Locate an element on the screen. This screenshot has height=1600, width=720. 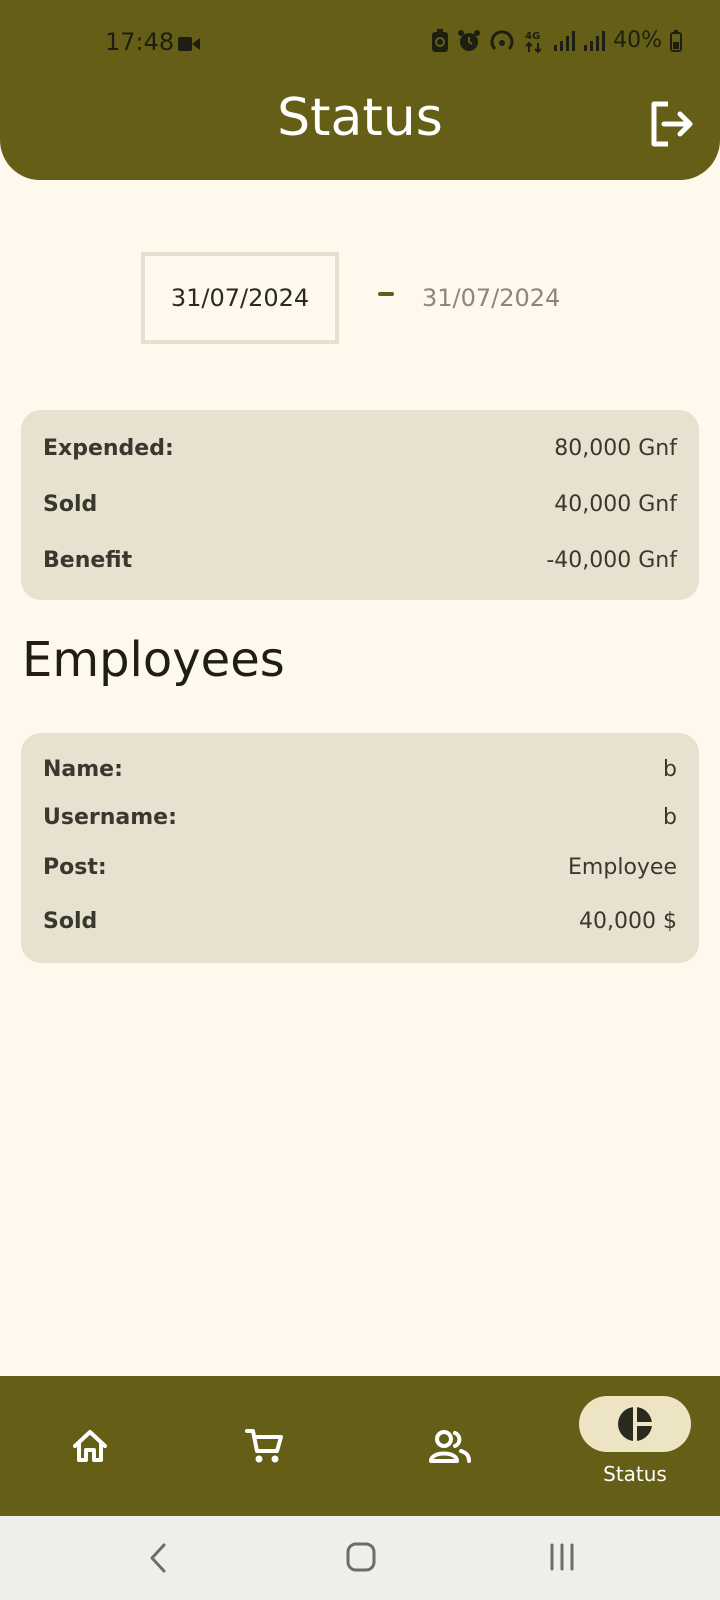
app-header: 17:48 4G 40% Status is located at coordinates (360, 90).